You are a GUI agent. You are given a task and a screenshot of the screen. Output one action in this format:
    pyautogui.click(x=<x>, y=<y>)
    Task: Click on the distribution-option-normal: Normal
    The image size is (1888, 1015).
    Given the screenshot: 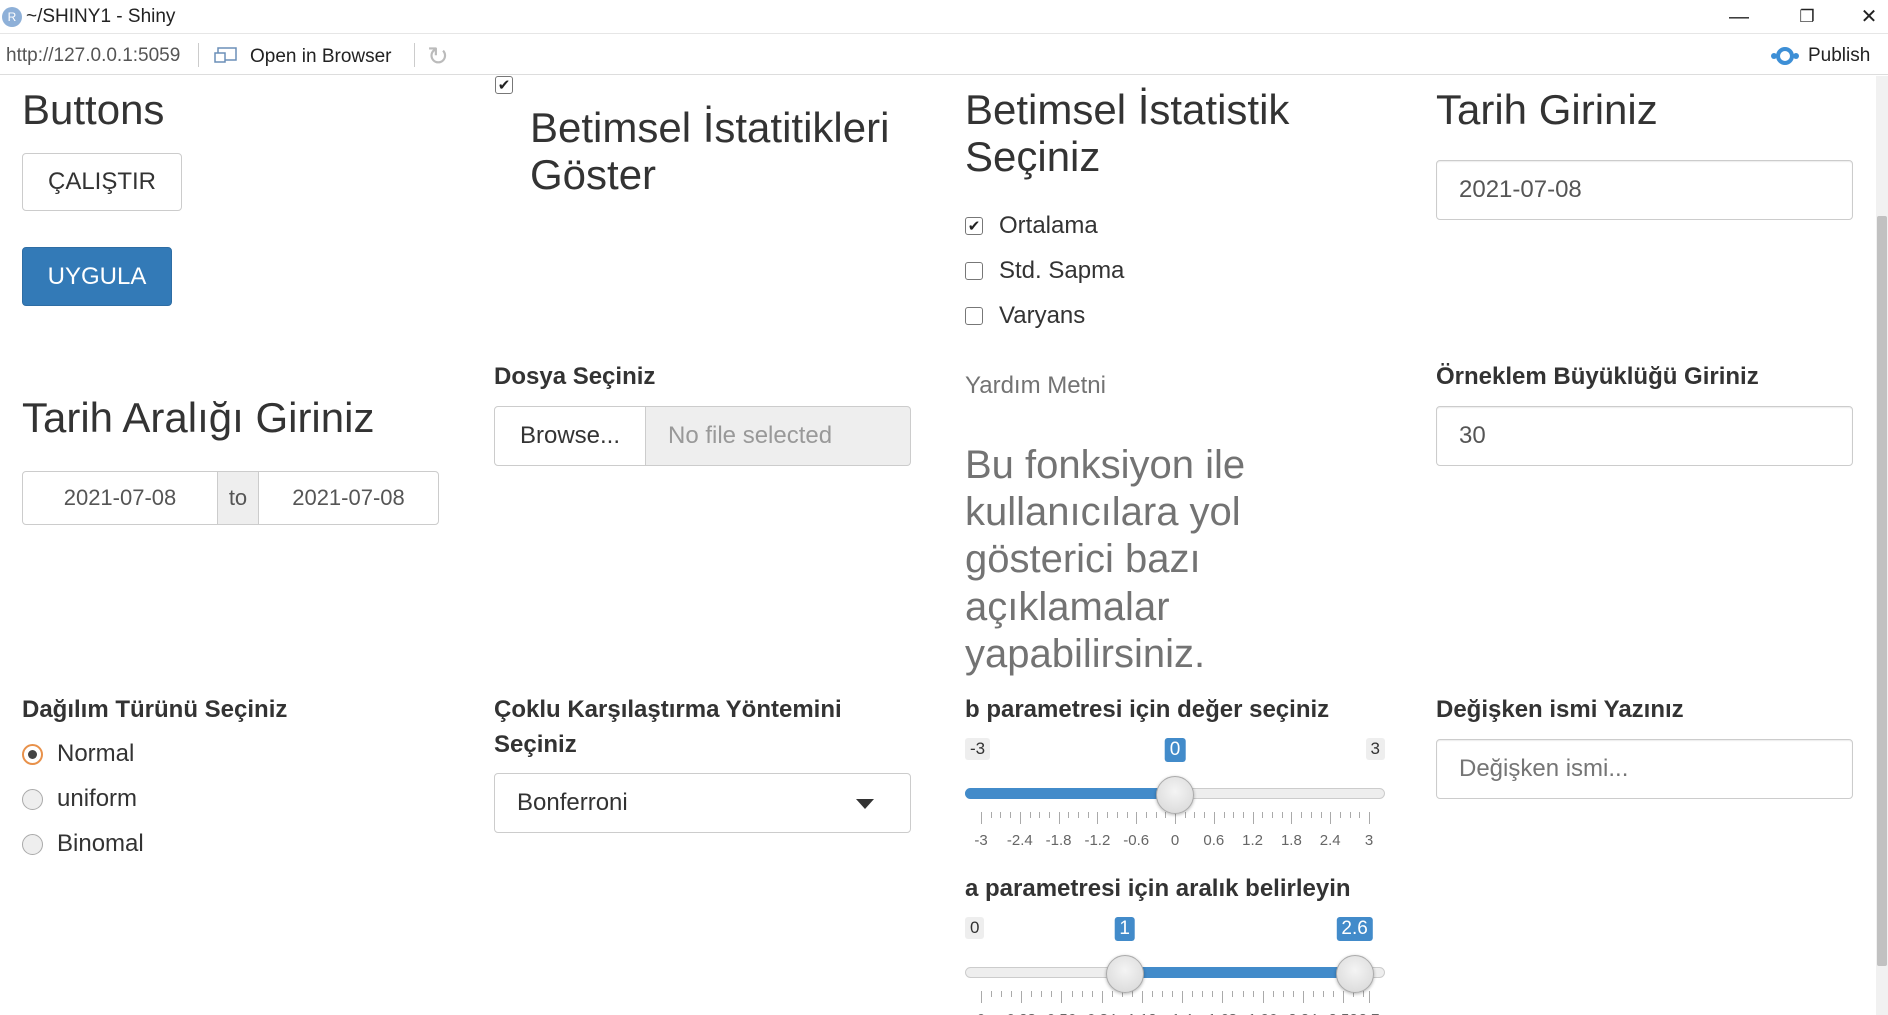 What is the action you would take?
    pyautogui.click(x=78, y=754)
    